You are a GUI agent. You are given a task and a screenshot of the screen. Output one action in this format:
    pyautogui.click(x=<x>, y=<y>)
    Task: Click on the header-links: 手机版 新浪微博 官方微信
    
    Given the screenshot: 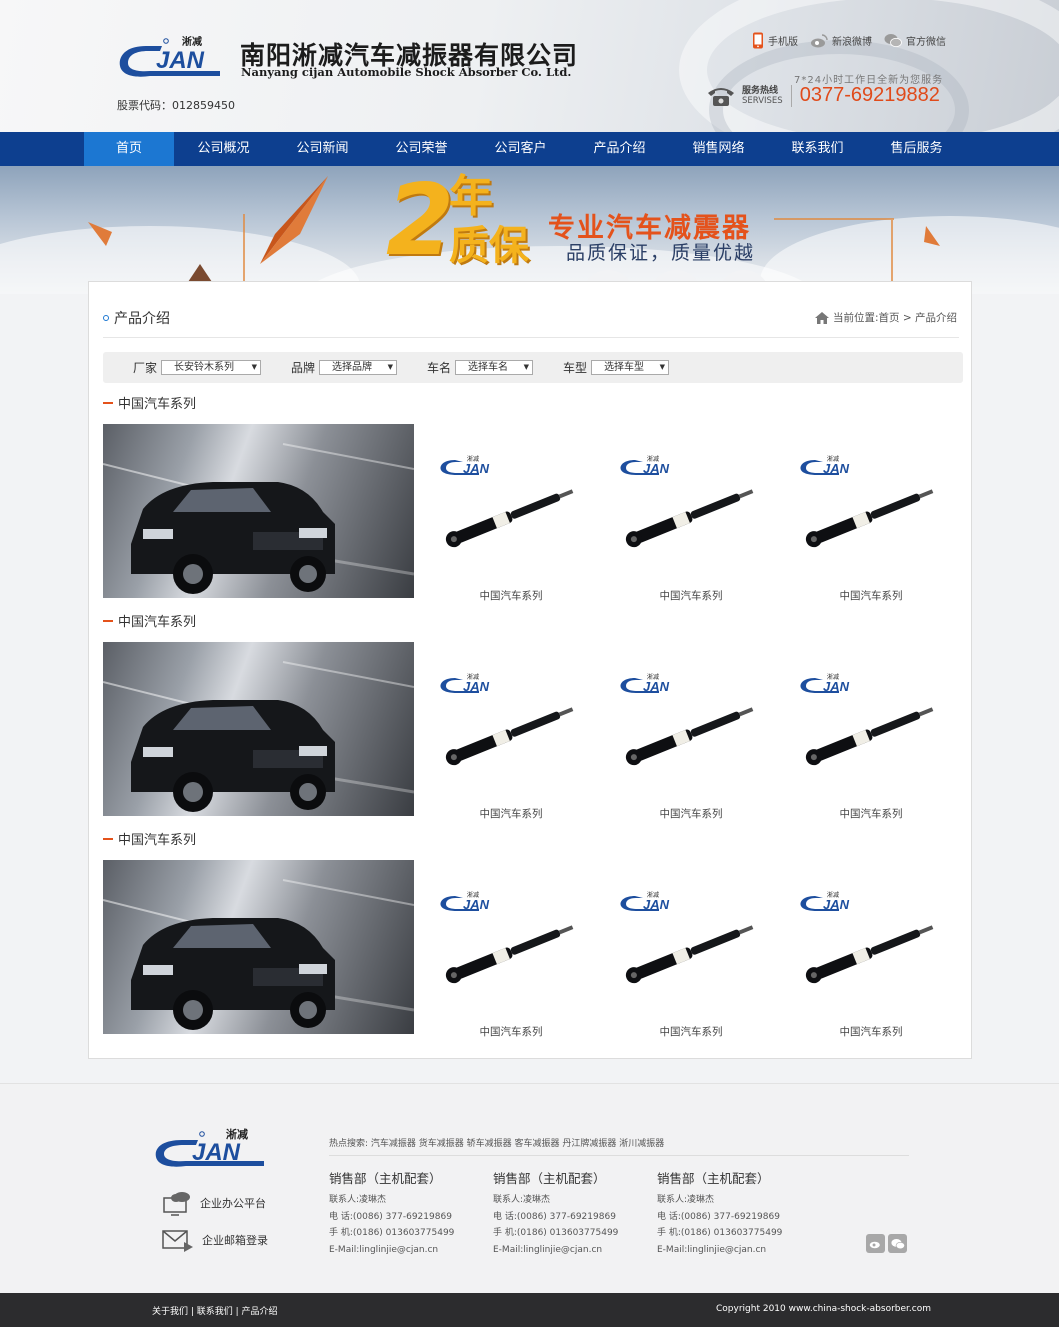 What is the action you would take?
    pyautogui.click(x=849, y=40)
    